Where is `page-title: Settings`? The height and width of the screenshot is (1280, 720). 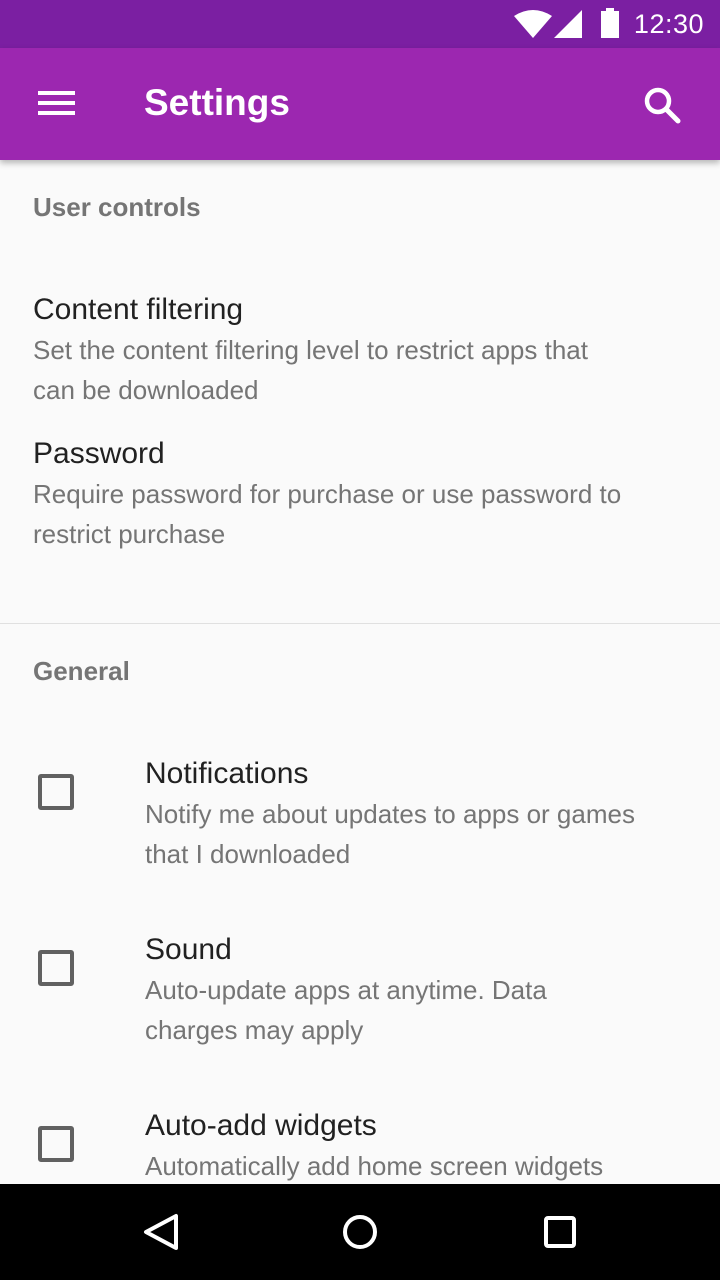
page-title: Settings is located at coordinates (217, 102).